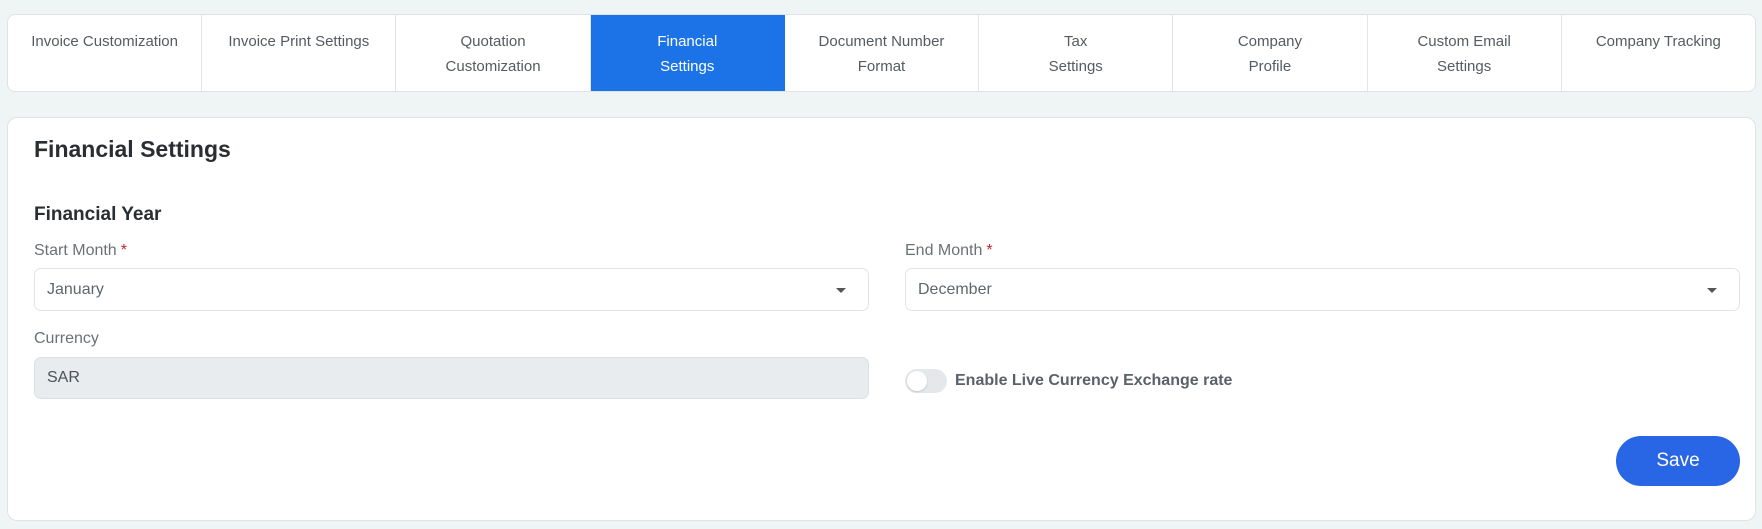 The image size is (1762, 529). I want to click on tab-label: Company Tracking, so click(1658, 41).